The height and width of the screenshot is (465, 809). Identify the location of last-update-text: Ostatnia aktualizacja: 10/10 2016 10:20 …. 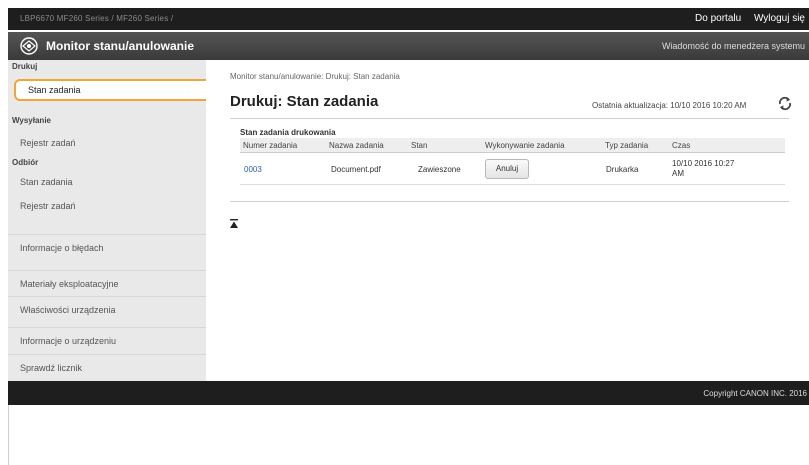
(669, 105).